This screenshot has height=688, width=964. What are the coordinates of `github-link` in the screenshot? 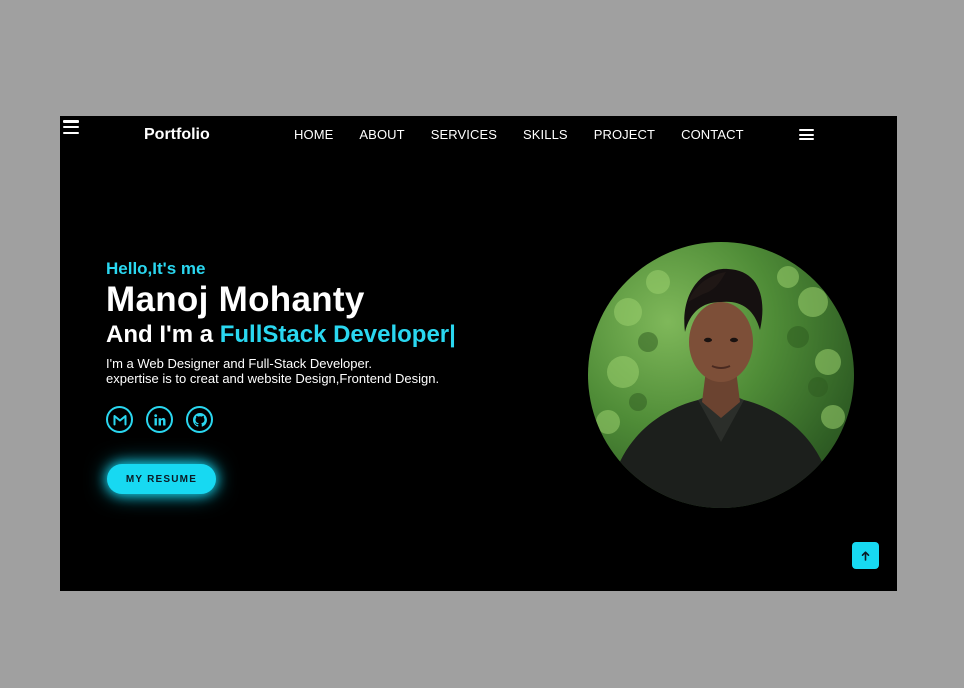 It's located at (199, 419).